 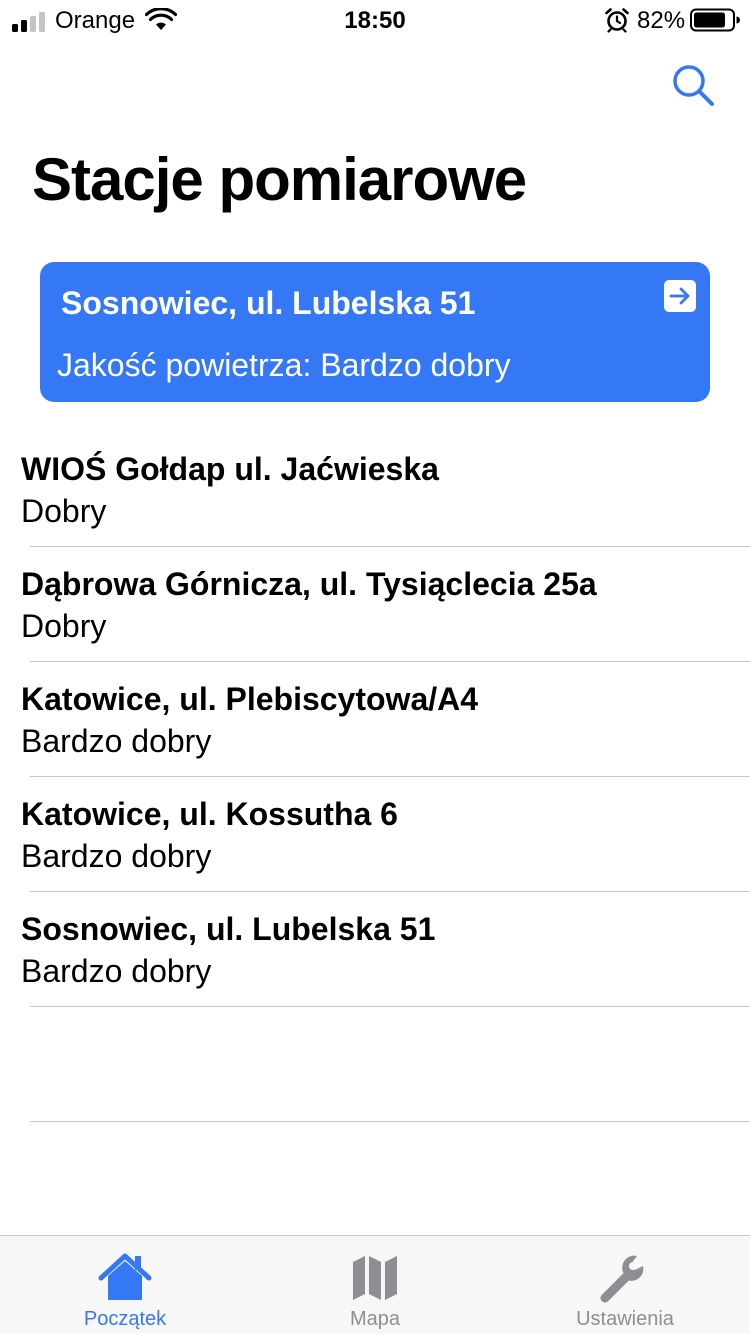 I want to click on station-name: Katowice, ul. Kossutha 6, so click(x=209, y=814).